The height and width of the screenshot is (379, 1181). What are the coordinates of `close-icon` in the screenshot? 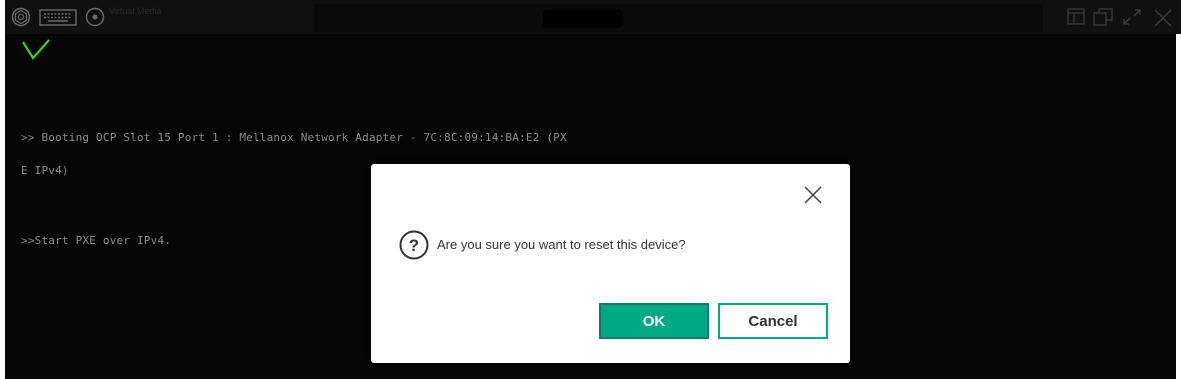 It's located at (813, 195).